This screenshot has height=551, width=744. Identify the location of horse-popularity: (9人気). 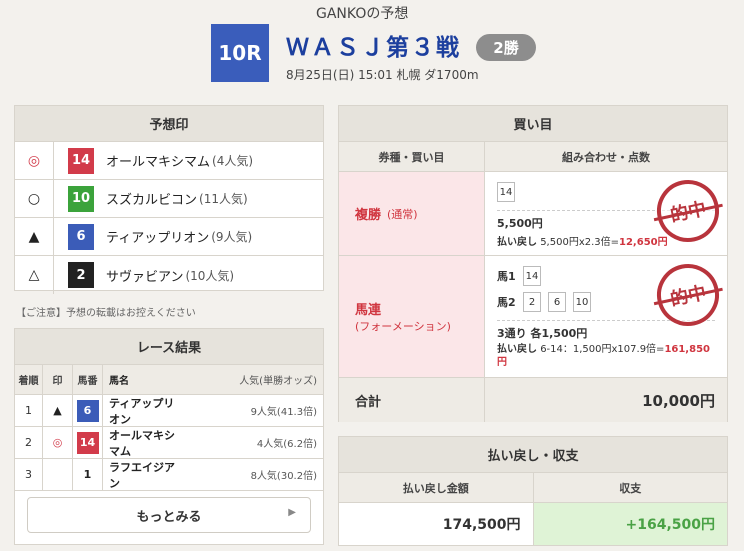
(232, 237).